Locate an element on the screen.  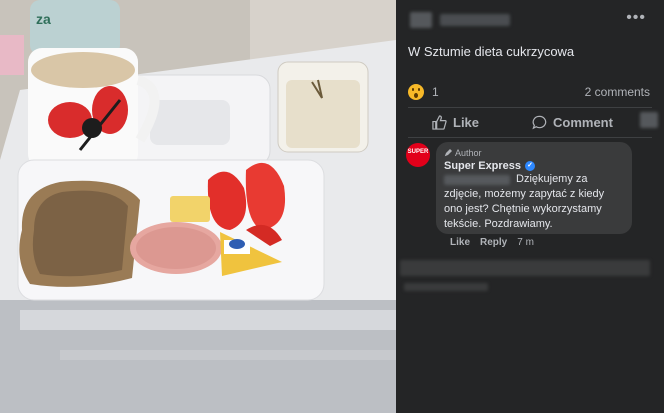
speech-bubble-icon is located at coordinates (539, 122).